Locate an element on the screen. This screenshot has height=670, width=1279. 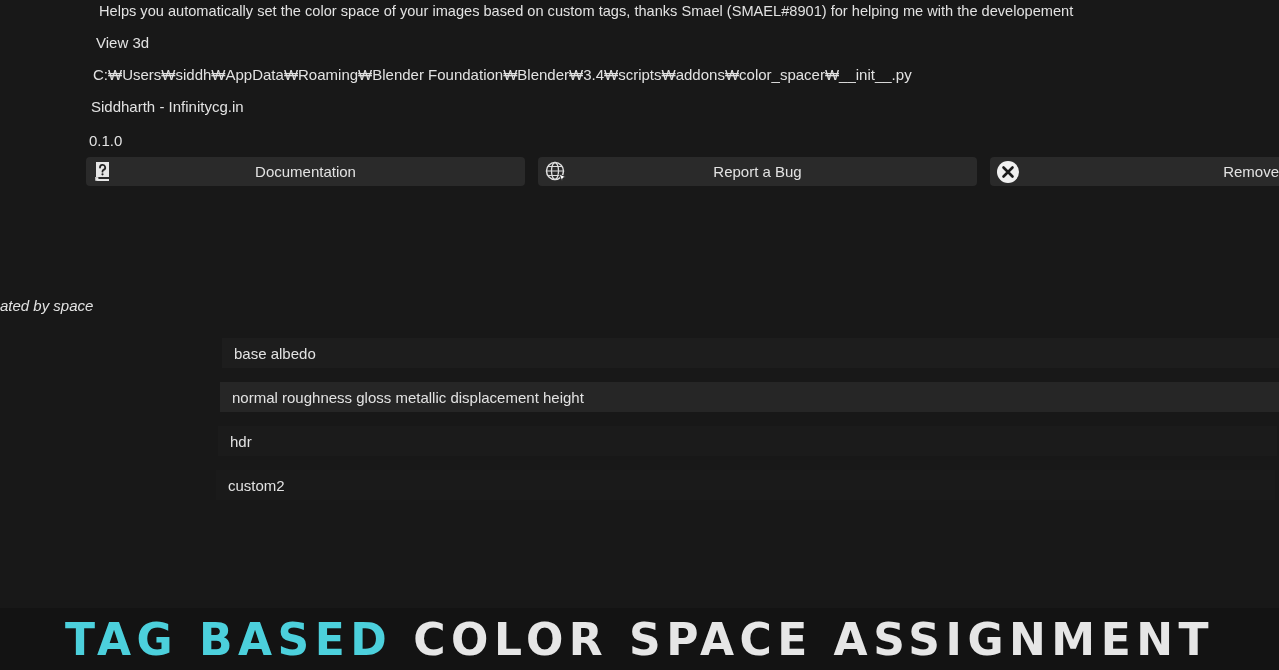
info-text: View 3d is located at coordinates (123, 43).